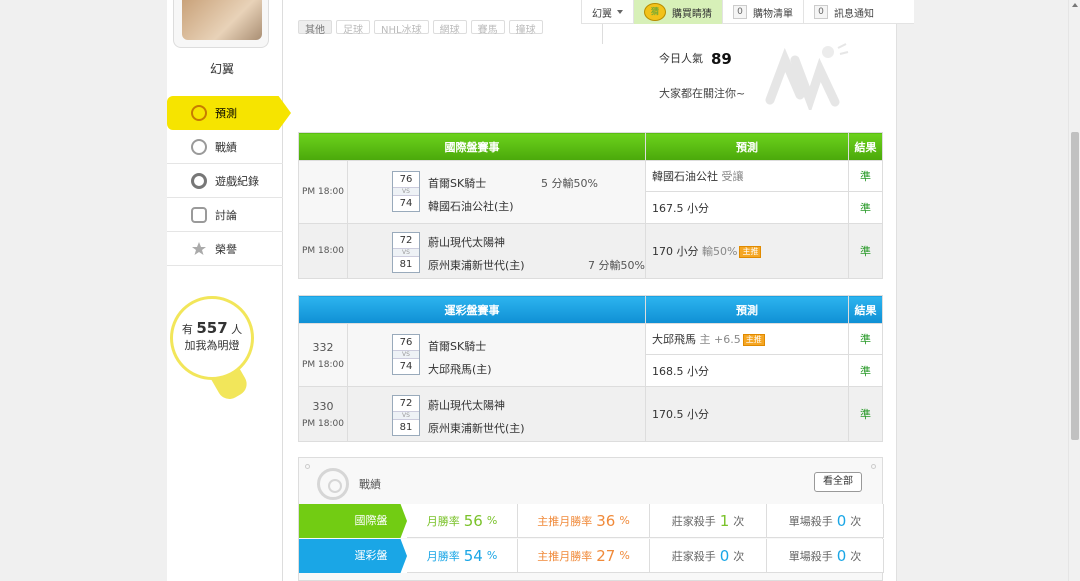  Describe the element at coordinates (449, 28) in the screenshot. I see `filter-tennis: 網球` at that location.